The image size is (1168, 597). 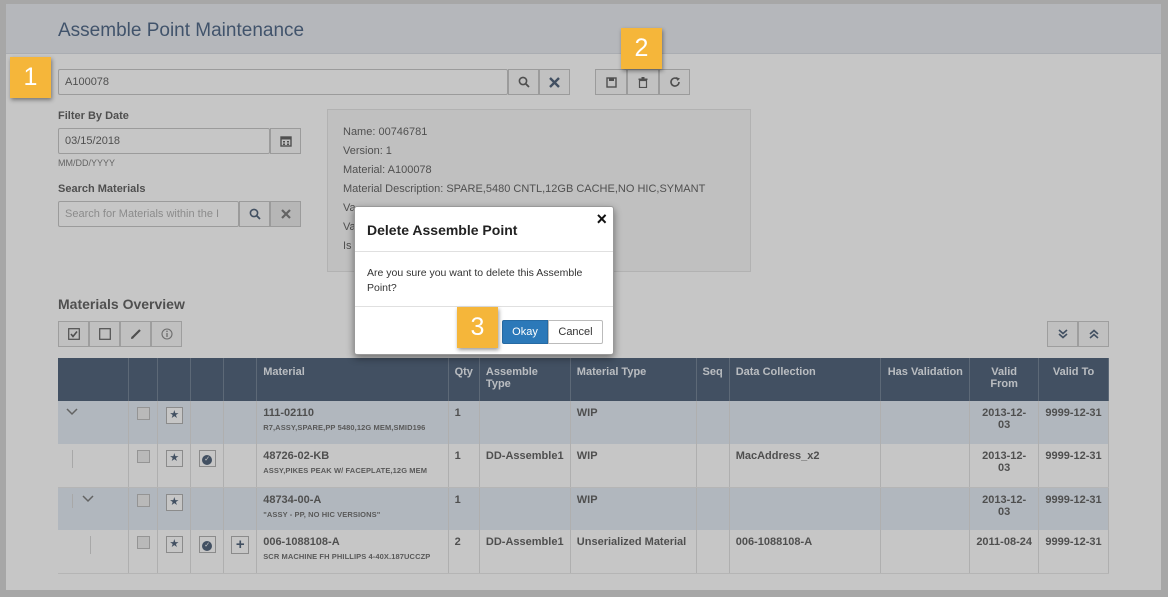 I want to click on dialog-divider, so click(x=484, y=251).